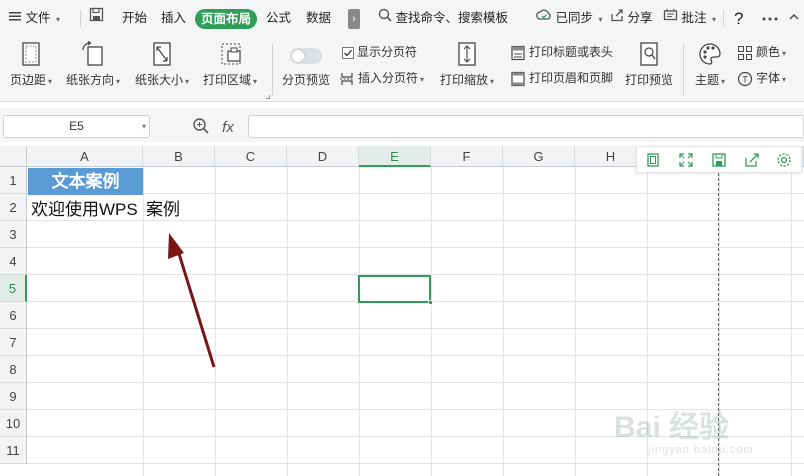 Image resolution: width=804 pixels, height=476 pixels. Describe the element at coordinates (672, 427) in the screenshot. I see `watermark-brand: Bai 经验` at that location.